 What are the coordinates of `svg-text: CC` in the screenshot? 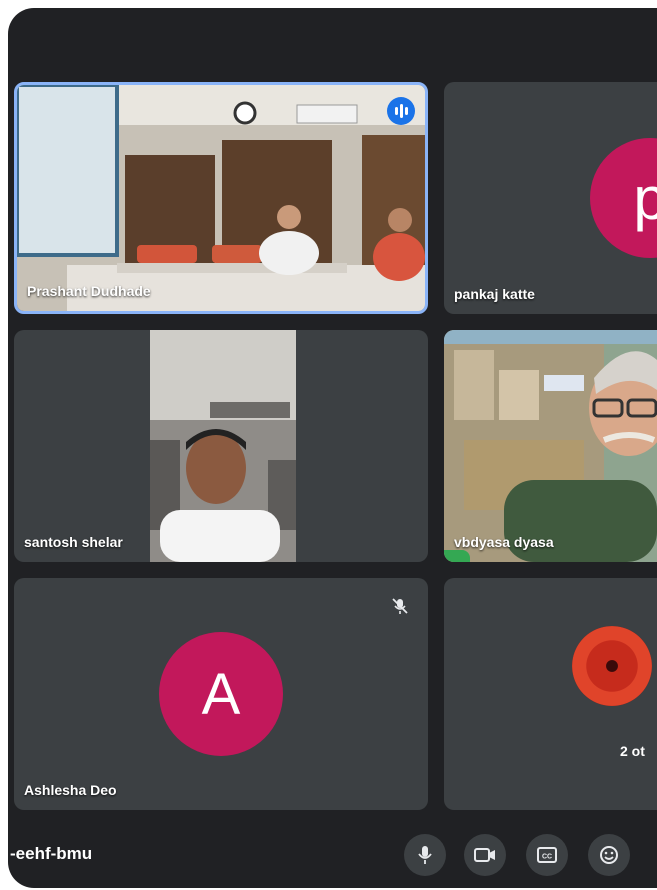 It's located at (547, 857).